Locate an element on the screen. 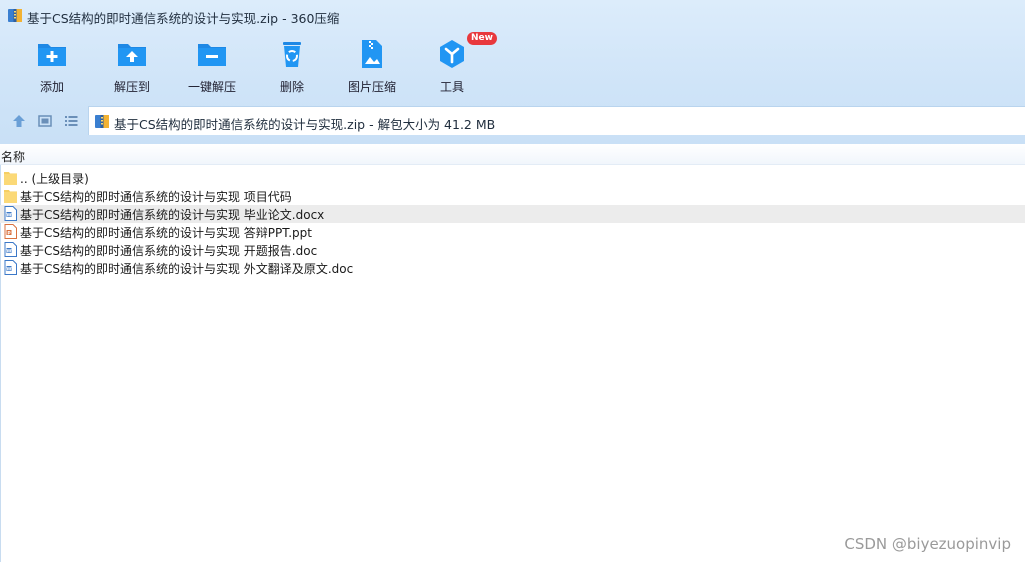 This screenshot has width=1025, height=562. list-item: .. (上级目录) is located at coordinates (512, 178).